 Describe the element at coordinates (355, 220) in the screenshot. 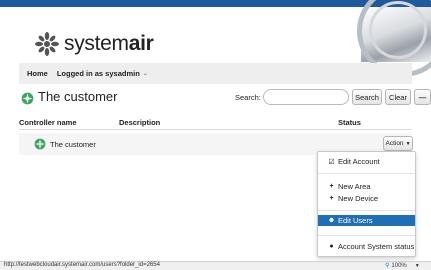

I see `menu-item-label: Edit Users` at that location.